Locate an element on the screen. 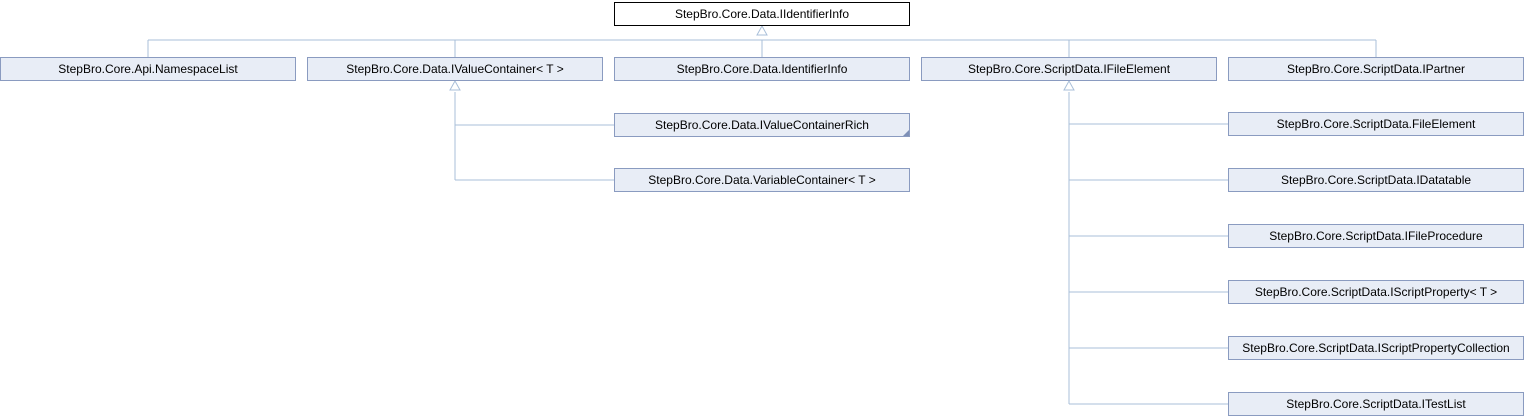 The width and height of the screenshot is (1525, 416). class-node-ivaluecontainer: StepBro.Core.Data.IValueContainer< T > is located at coordinates (455, 69).